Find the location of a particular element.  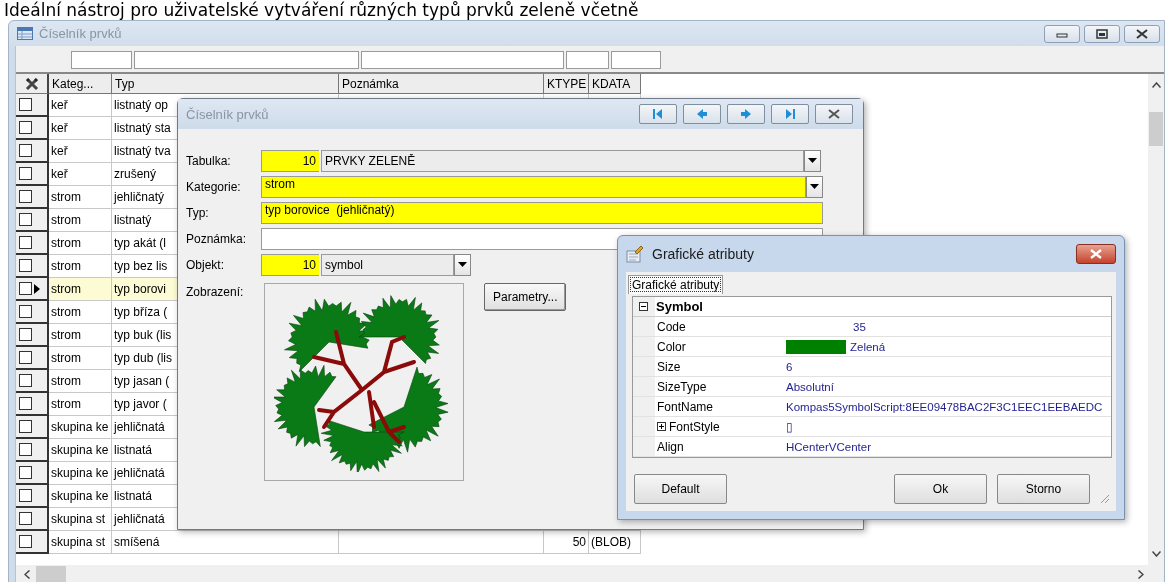

next-record-button is located at coordinates (746, 114).